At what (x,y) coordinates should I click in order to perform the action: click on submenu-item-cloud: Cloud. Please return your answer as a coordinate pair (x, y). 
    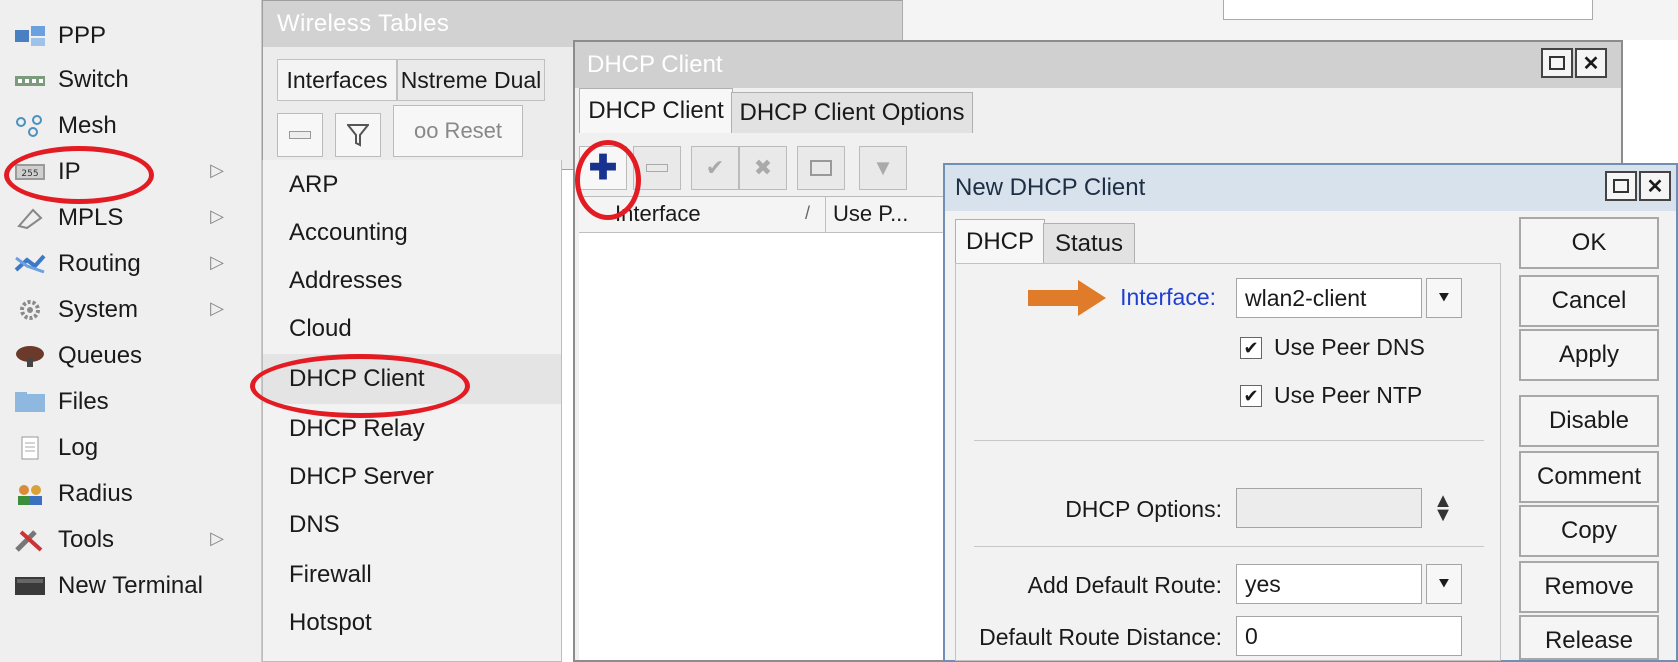
    Looking at the image, I should click on (412, 329).